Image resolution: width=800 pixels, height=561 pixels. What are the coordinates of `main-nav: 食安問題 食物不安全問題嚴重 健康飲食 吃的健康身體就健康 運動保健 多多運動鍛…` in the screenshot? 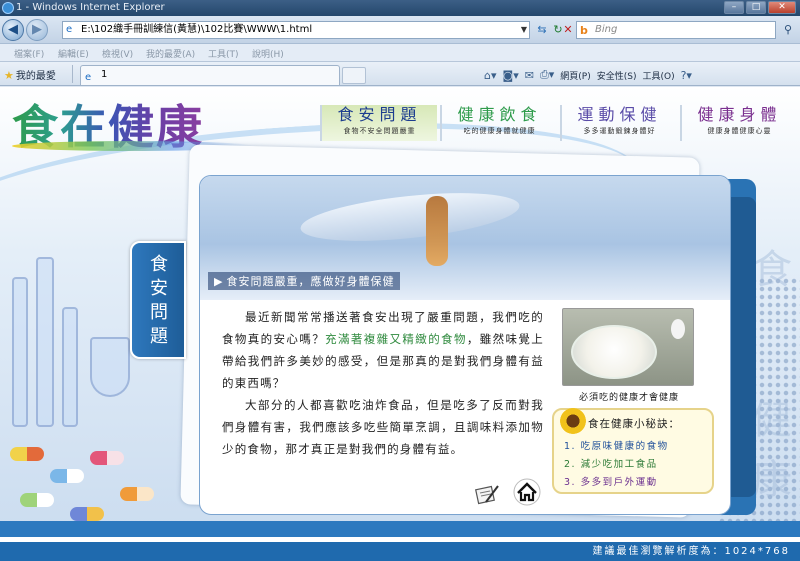 It's located at (560, 123).